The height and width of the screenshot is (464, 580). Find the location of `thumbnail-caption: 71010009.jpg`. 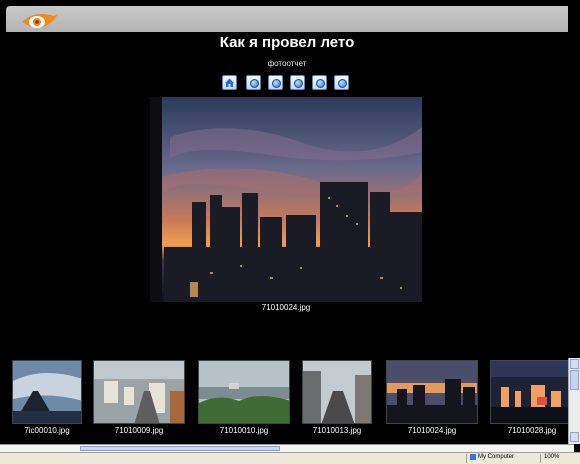

thumbnail-caption: 71010009.jpg is located at coordinates (139, 430).